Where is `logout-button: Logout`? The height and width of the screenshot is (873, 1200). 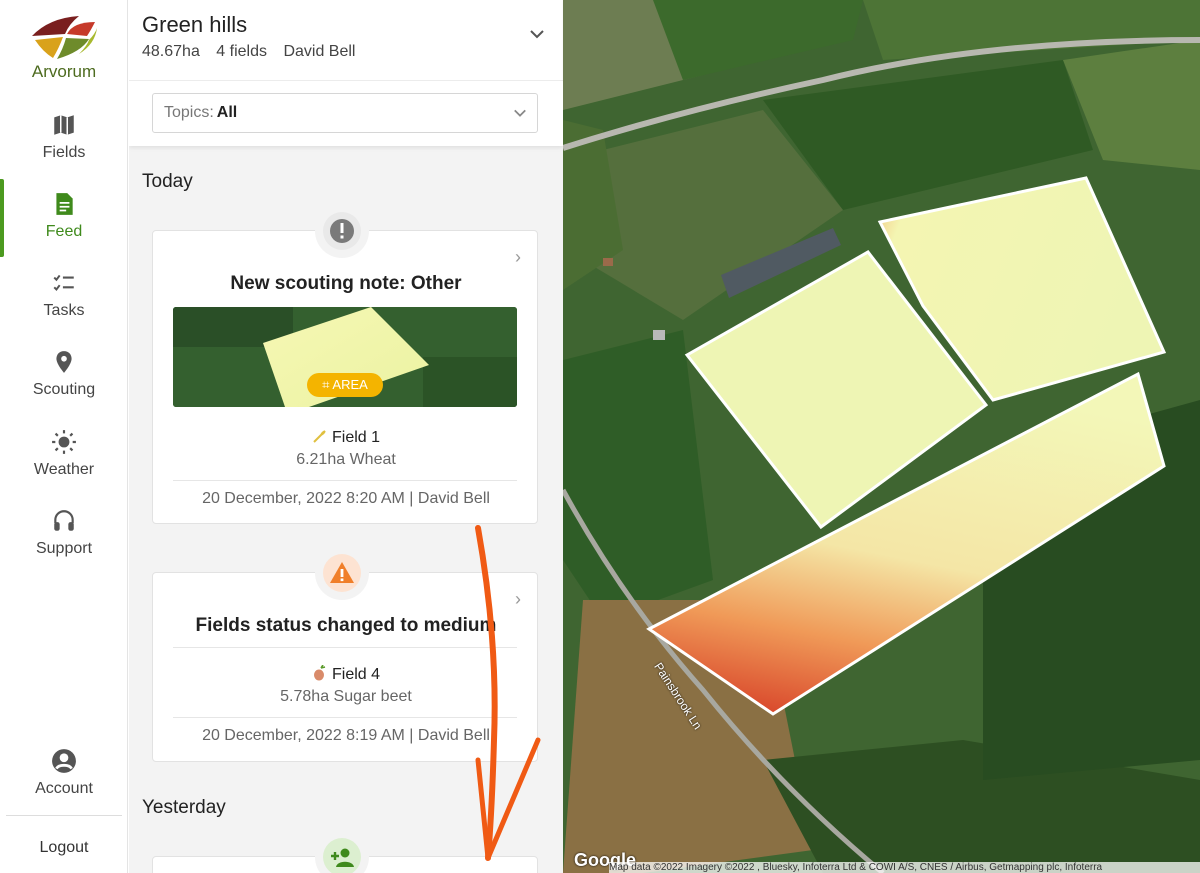
logout-button: Logout is located at coordinates (64, 836).